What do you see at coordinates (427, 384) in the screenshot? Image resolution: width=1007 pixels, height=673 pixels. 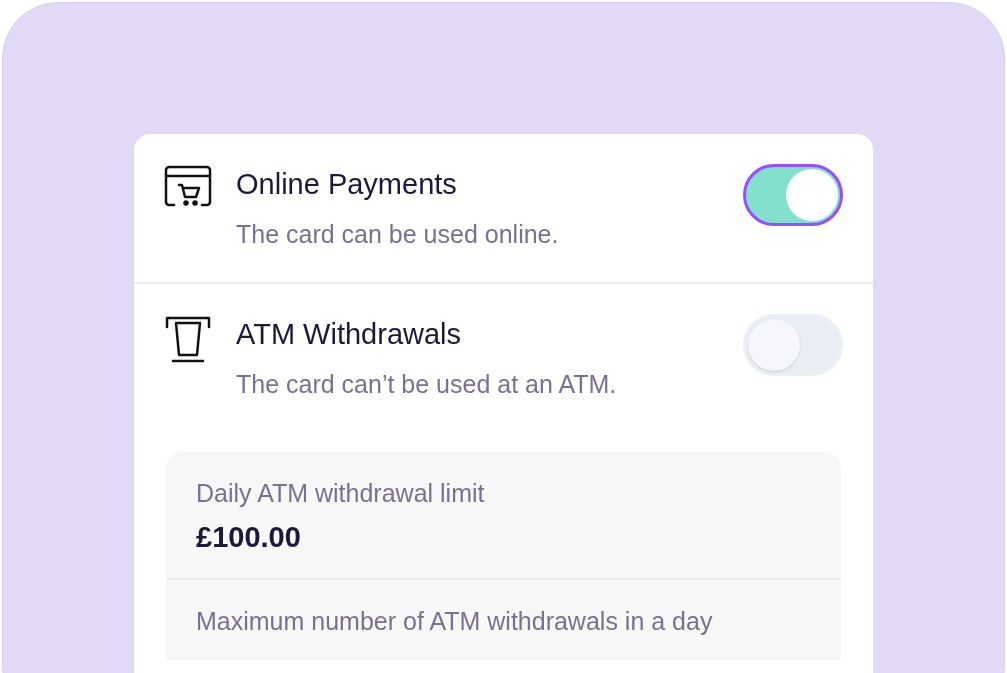 I see `setting-description: The card can’t be used at an ATM.` at bounding box center [427, 384].